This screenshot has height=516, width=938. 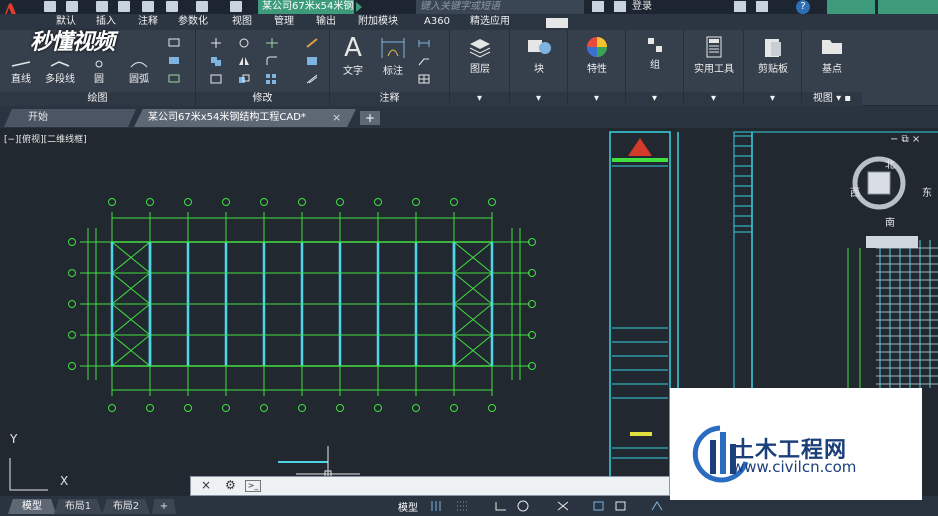 I want to click on dimension-button: 标注, so click(x=393, y=55).